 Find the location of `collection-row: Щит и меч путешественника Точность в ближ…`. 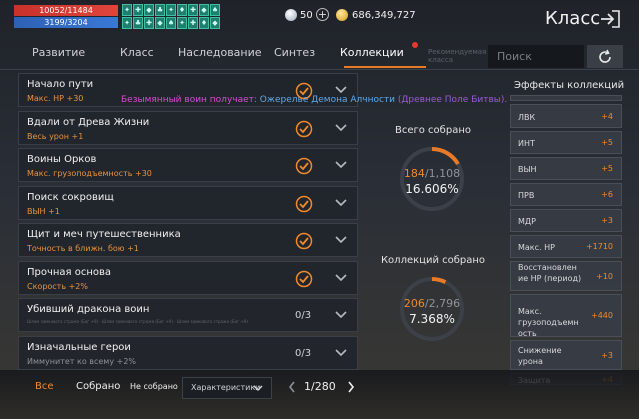

collection-row: Щит и меч путешественника Точность в ближ… is located at coordinates (188, 240).